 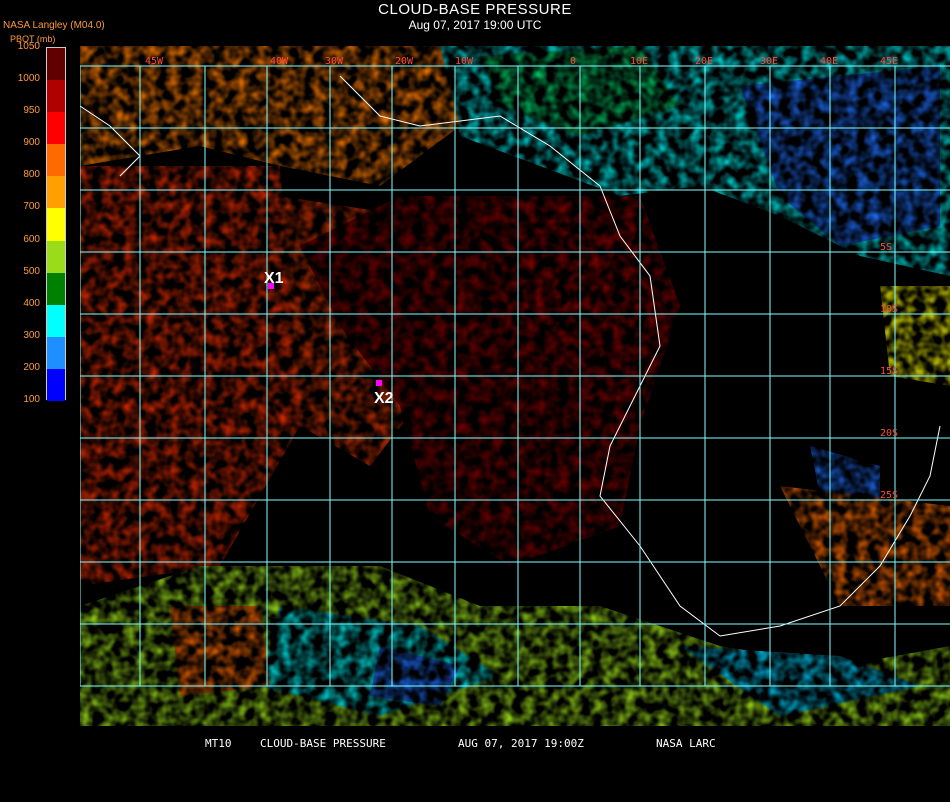 I want to click on legend-tick-label: 950, so click(x=31, y=111).